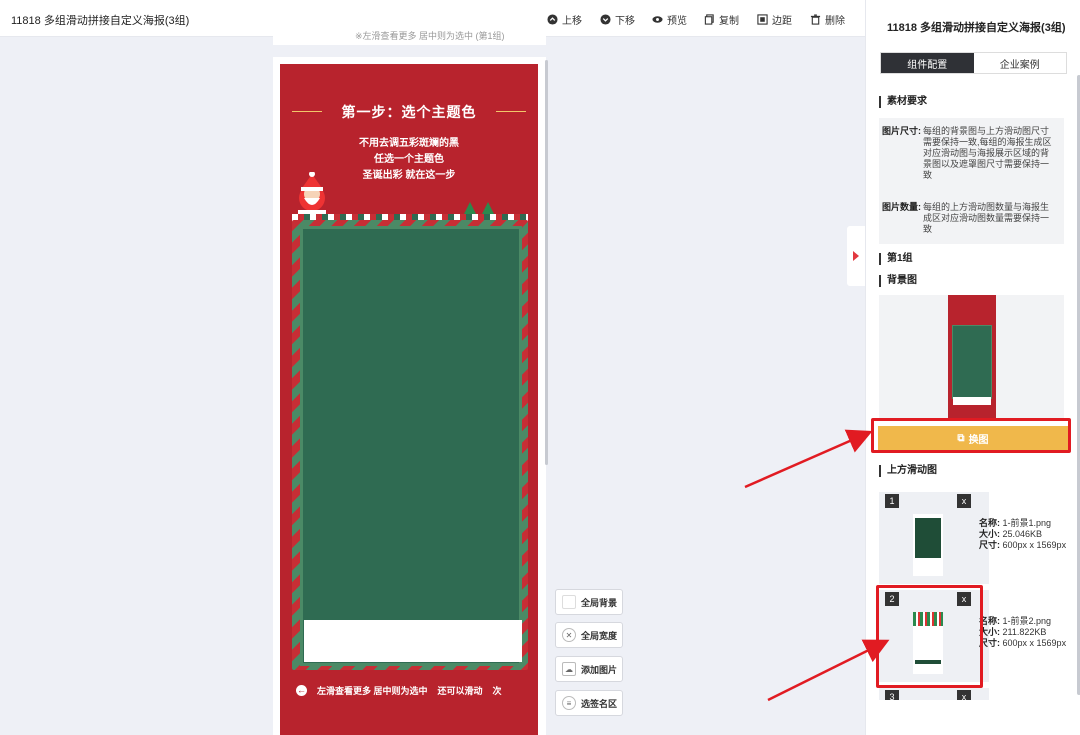 Image resolution: width=1080 pixels, height=735 pixels. I want to click on poster-footer: ← 左滑查看更多 居中则为选中 还可以滑动 次, so click(399, 690).